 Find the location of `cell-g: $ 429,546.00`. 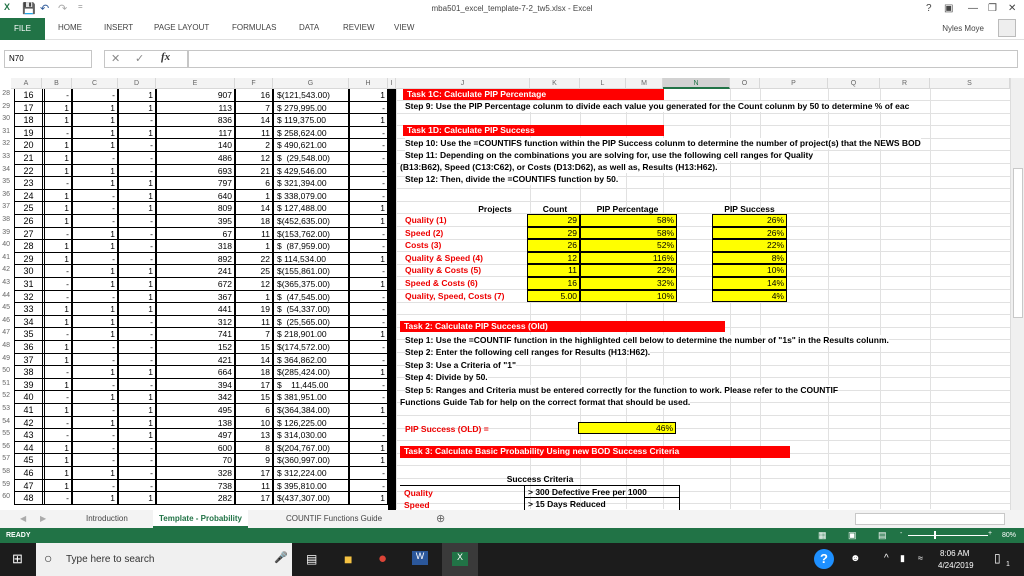

cell-g: $ 429,546.00 is located at coordinates (311, 171).